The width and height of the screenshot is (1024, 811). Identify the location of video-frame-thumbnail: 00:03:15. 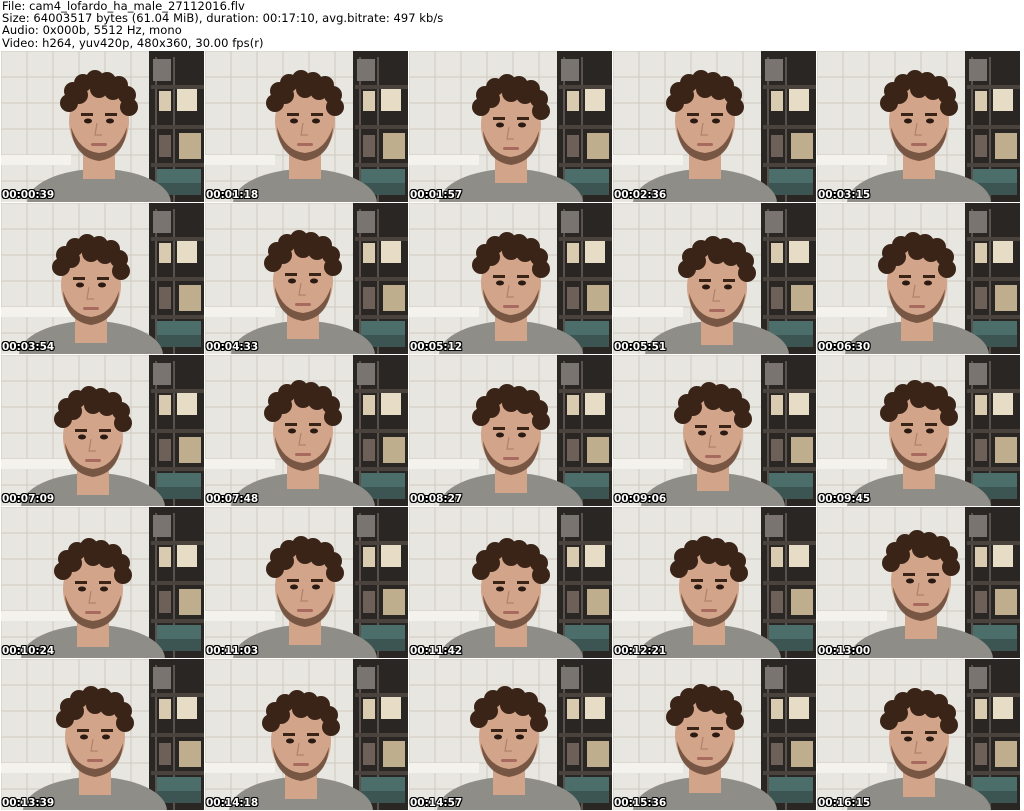
(919, 127).